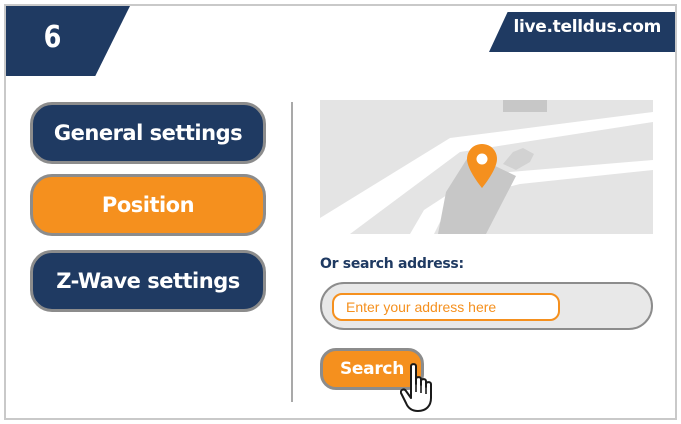 The image size is (681, 424). What do you see at coordinates (292, 252) in the screenshot?
I see `vertical-divider` at bounding box center [292, 252].